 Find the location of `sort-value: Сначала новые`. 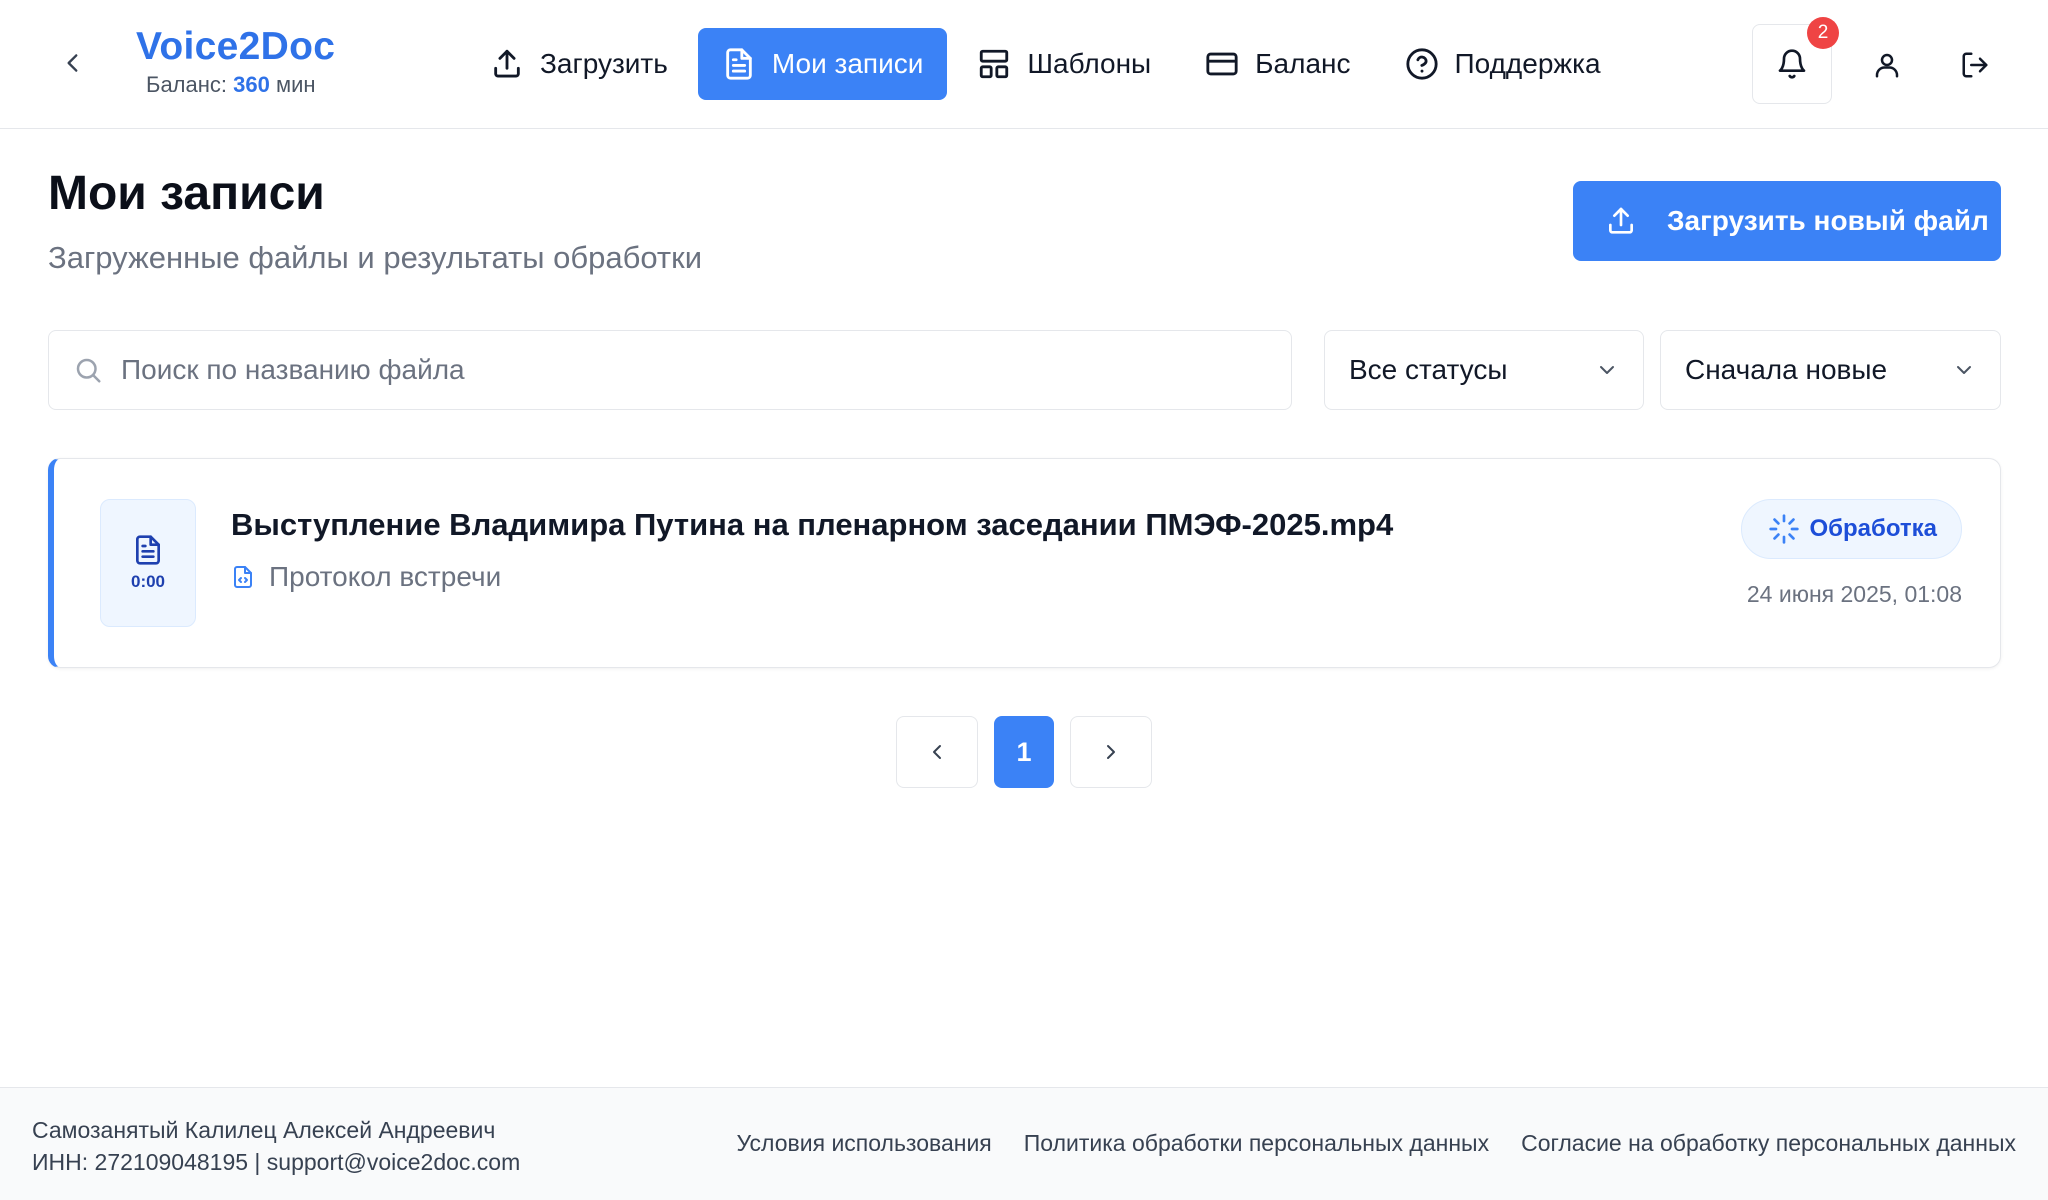

sort-value: Сначала новые is located at coordinates (1786, 369).